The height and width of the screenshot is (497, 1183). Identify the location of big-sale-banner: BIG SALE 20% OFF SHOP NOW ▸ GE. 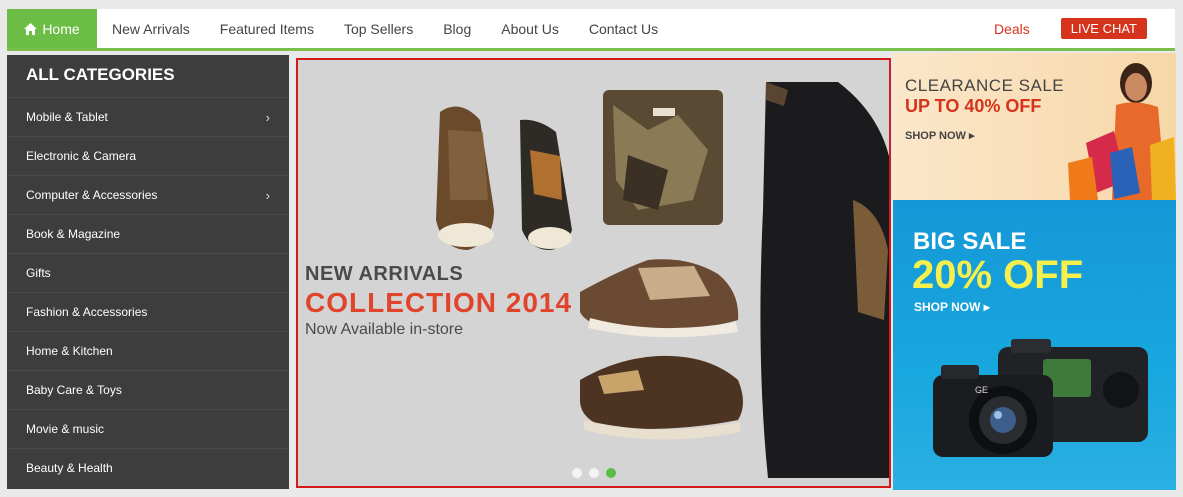
(1034, 345).